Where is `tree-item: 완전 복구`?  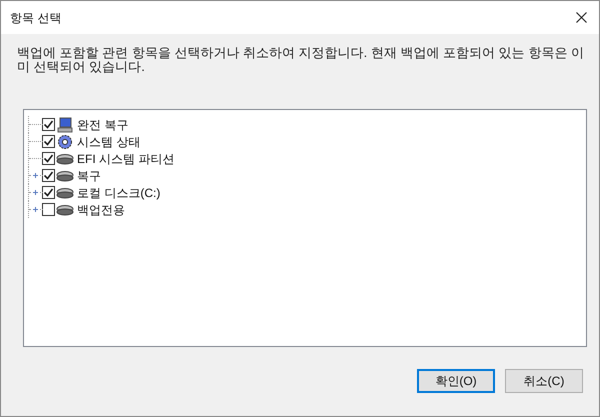 tree-item: 완전 복구 is located at coordinates (101, 125).